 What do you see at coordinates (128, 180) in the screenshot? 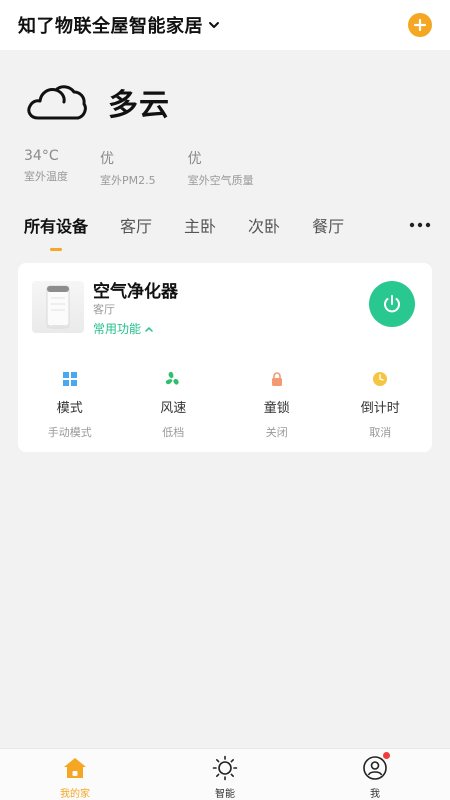
I see `metric-label: 室外PM2.5` at bounding box center [128, 180].